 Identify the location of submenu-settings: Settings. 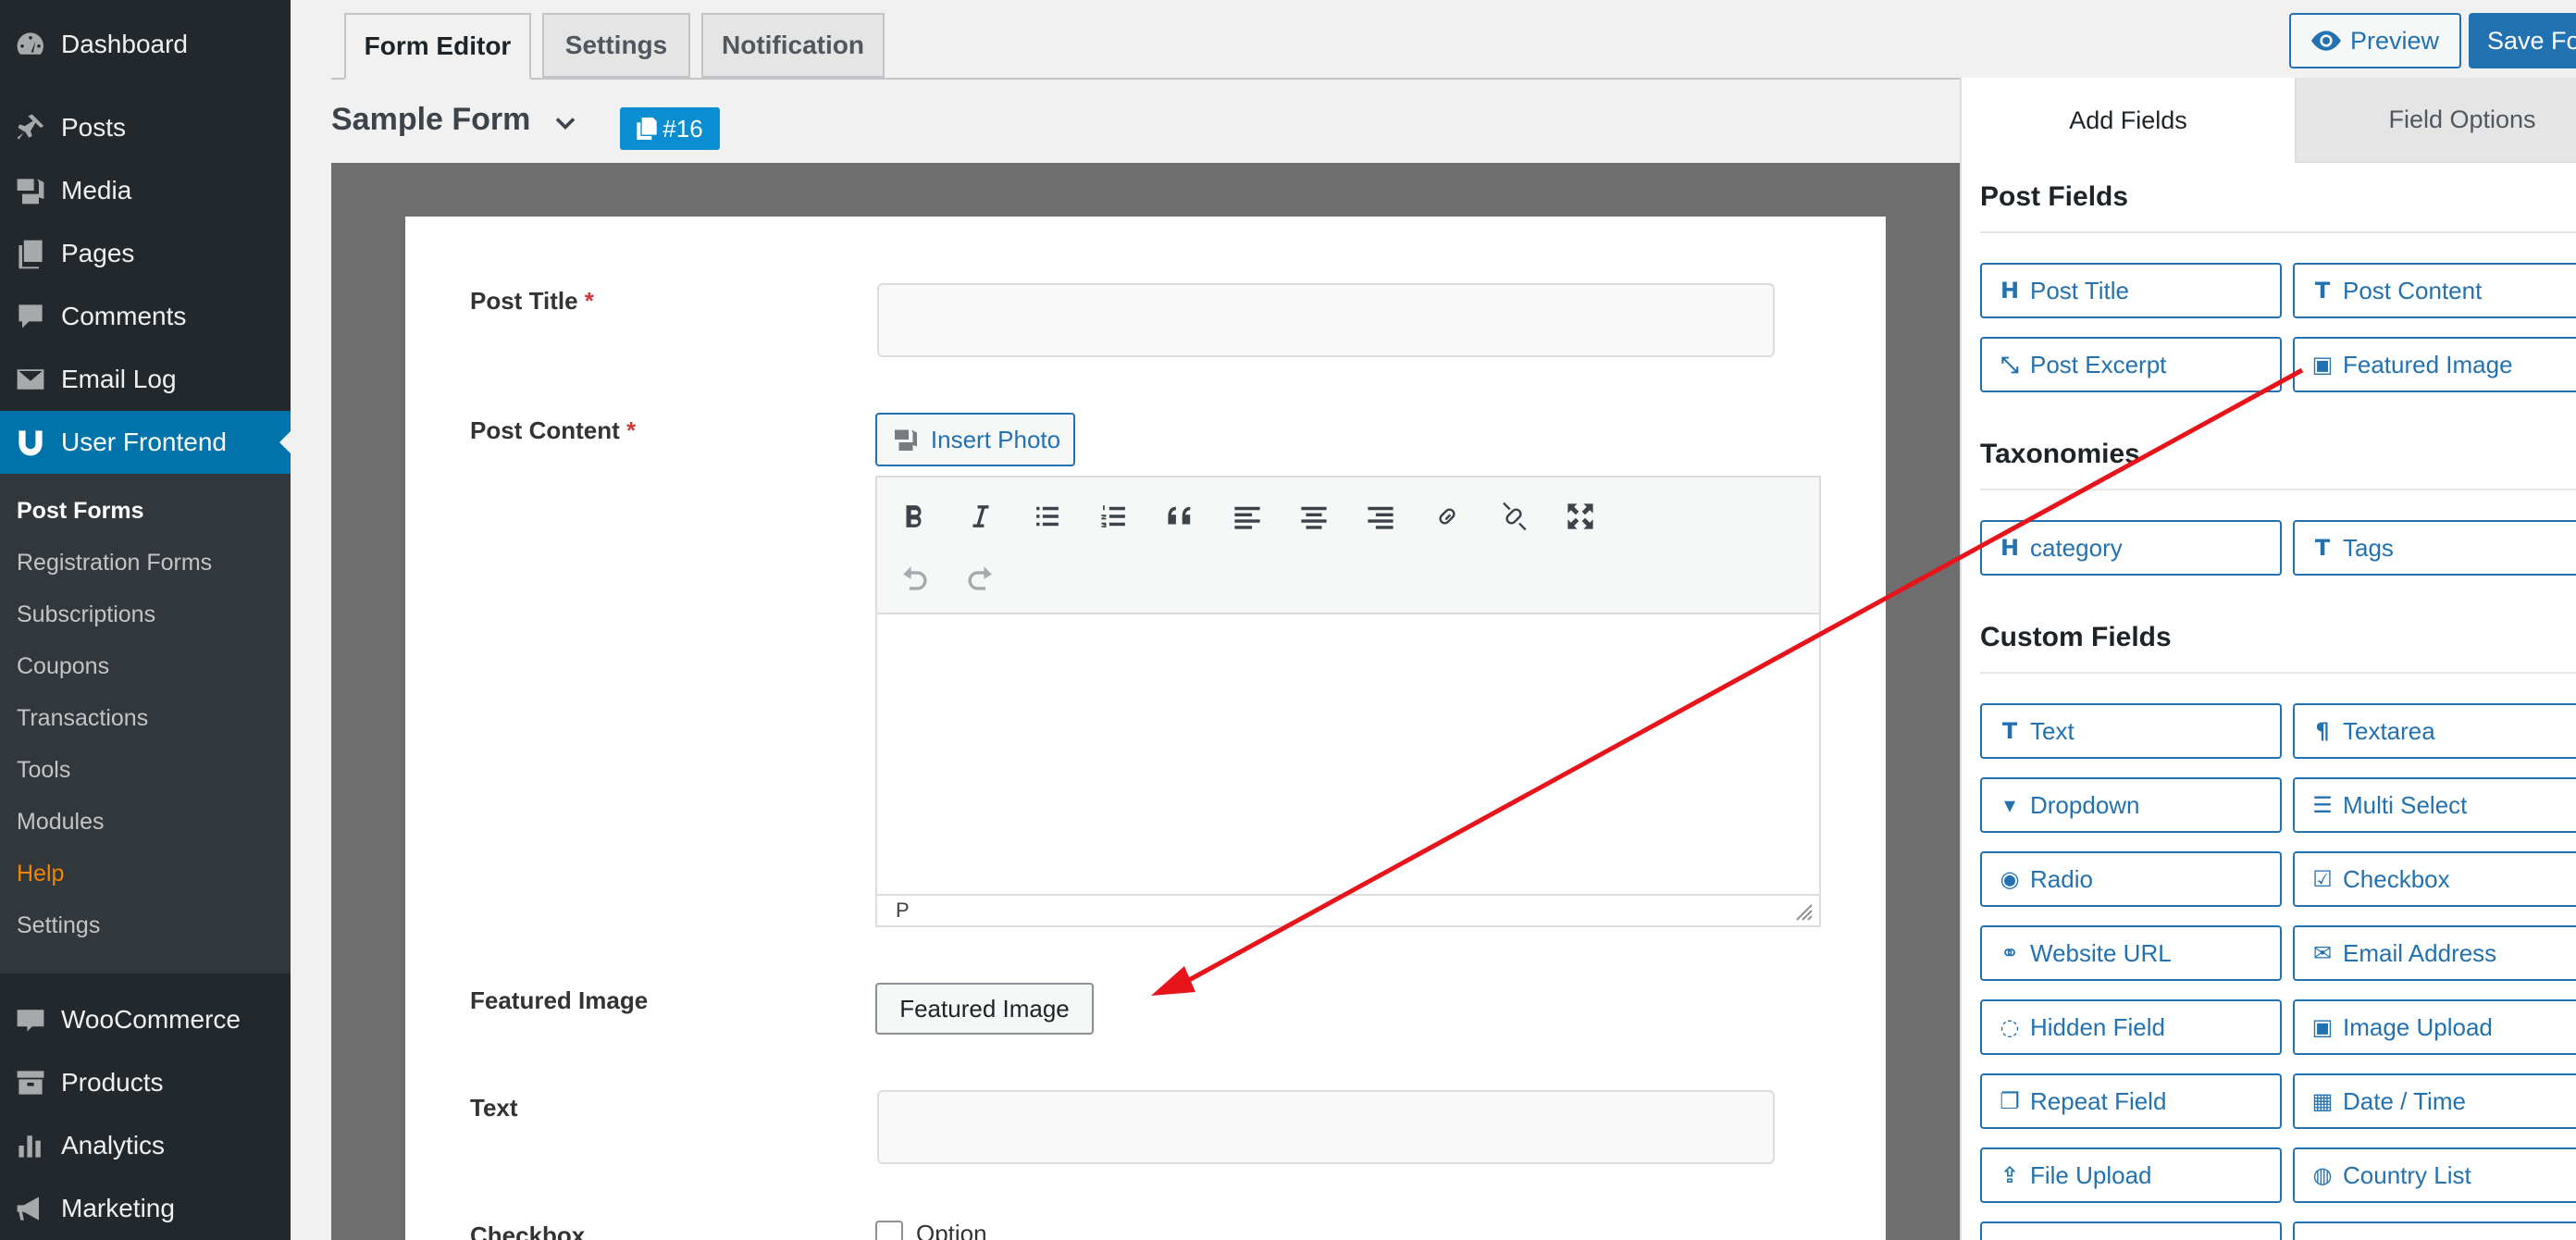
(59, 925).